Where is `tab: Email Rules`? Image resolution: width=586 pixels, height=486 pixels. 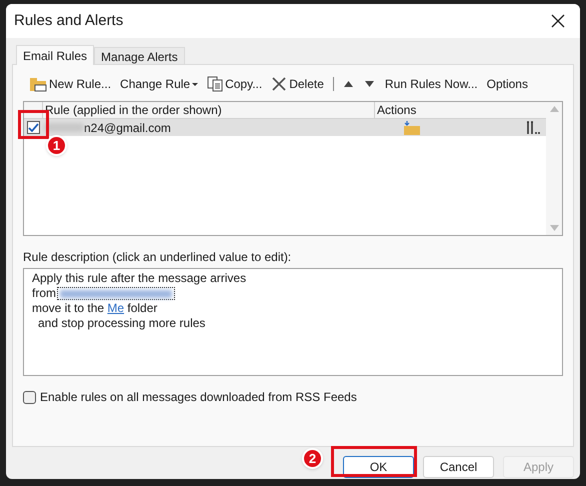 tab: Email Rules is located at coordinates (55, 55).